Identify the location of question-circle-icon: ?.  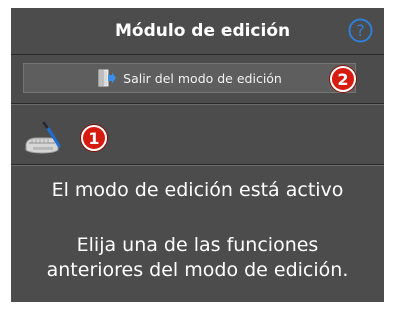
(360, 30).